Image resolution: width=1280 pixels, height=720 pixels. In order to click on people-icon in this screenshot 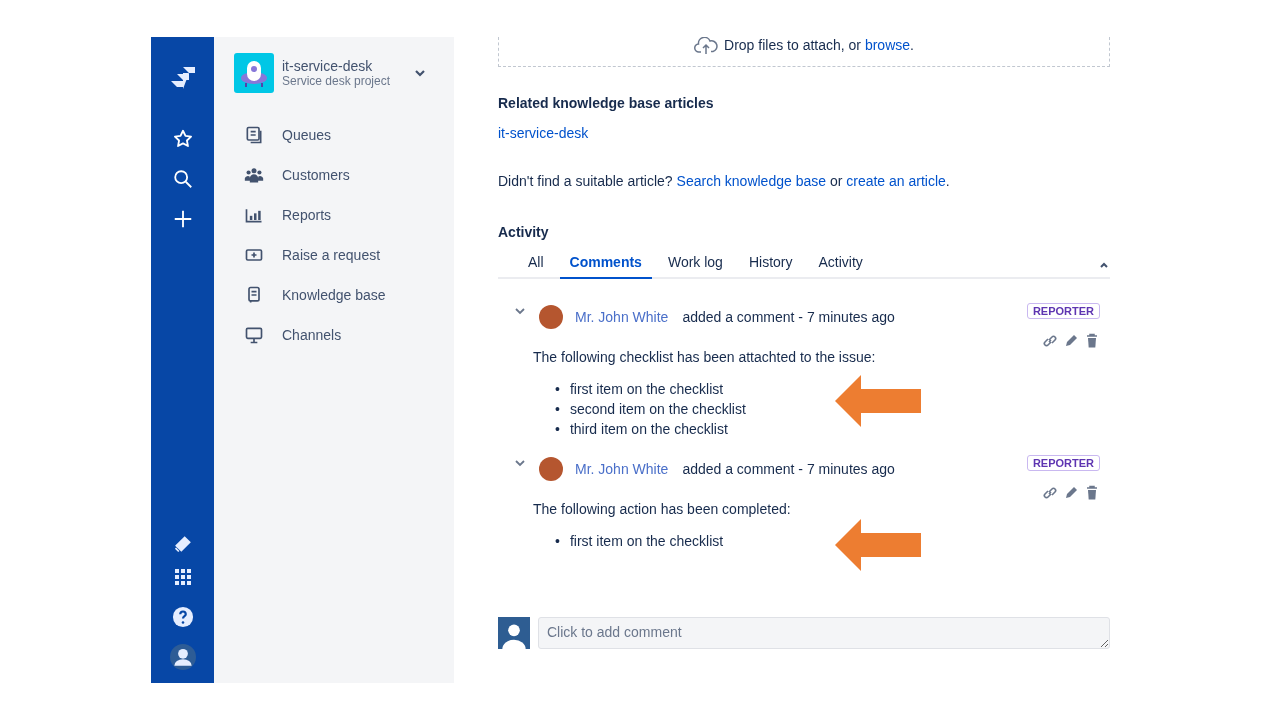, I will do `click(254, 175)`.